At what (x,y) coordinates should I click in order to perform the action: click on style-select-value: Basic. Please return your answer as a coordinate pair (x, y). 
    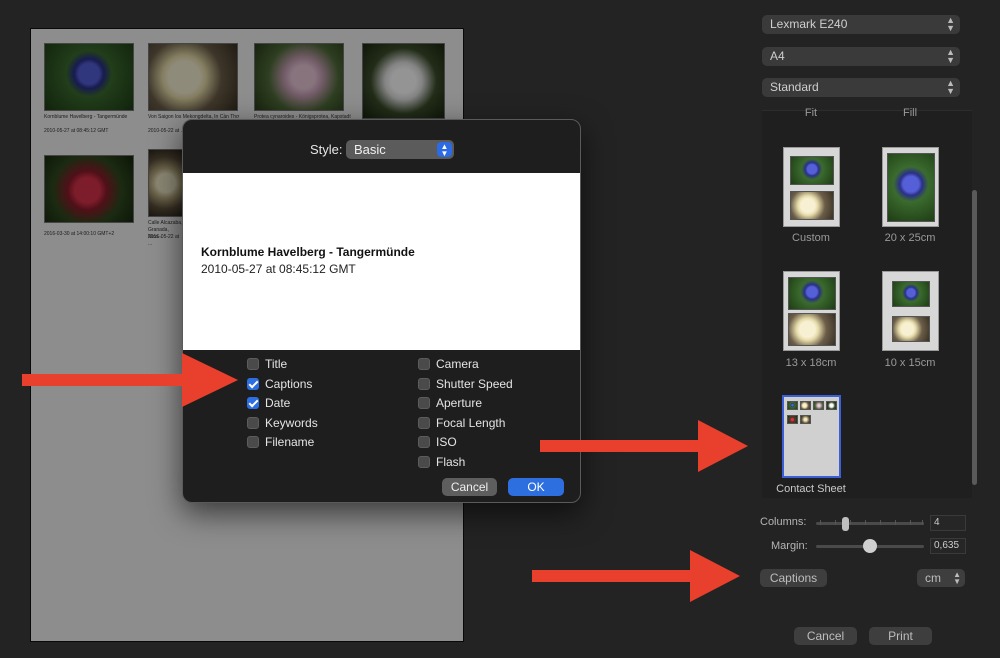
    Looking at the image, I should click on (370, 149).